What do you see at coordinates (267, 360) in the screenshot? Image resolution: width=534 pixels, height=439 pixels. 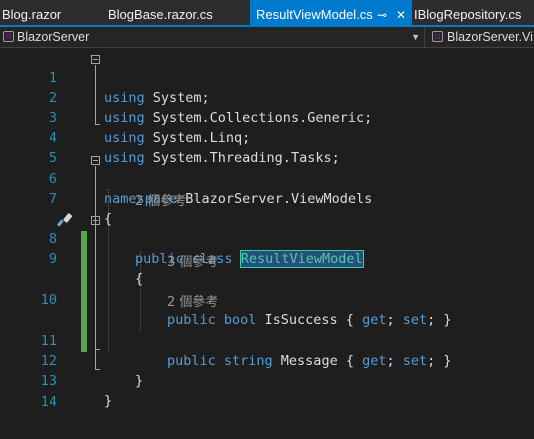 I see `code-line: 12 }` at bounding box center [267, 360].